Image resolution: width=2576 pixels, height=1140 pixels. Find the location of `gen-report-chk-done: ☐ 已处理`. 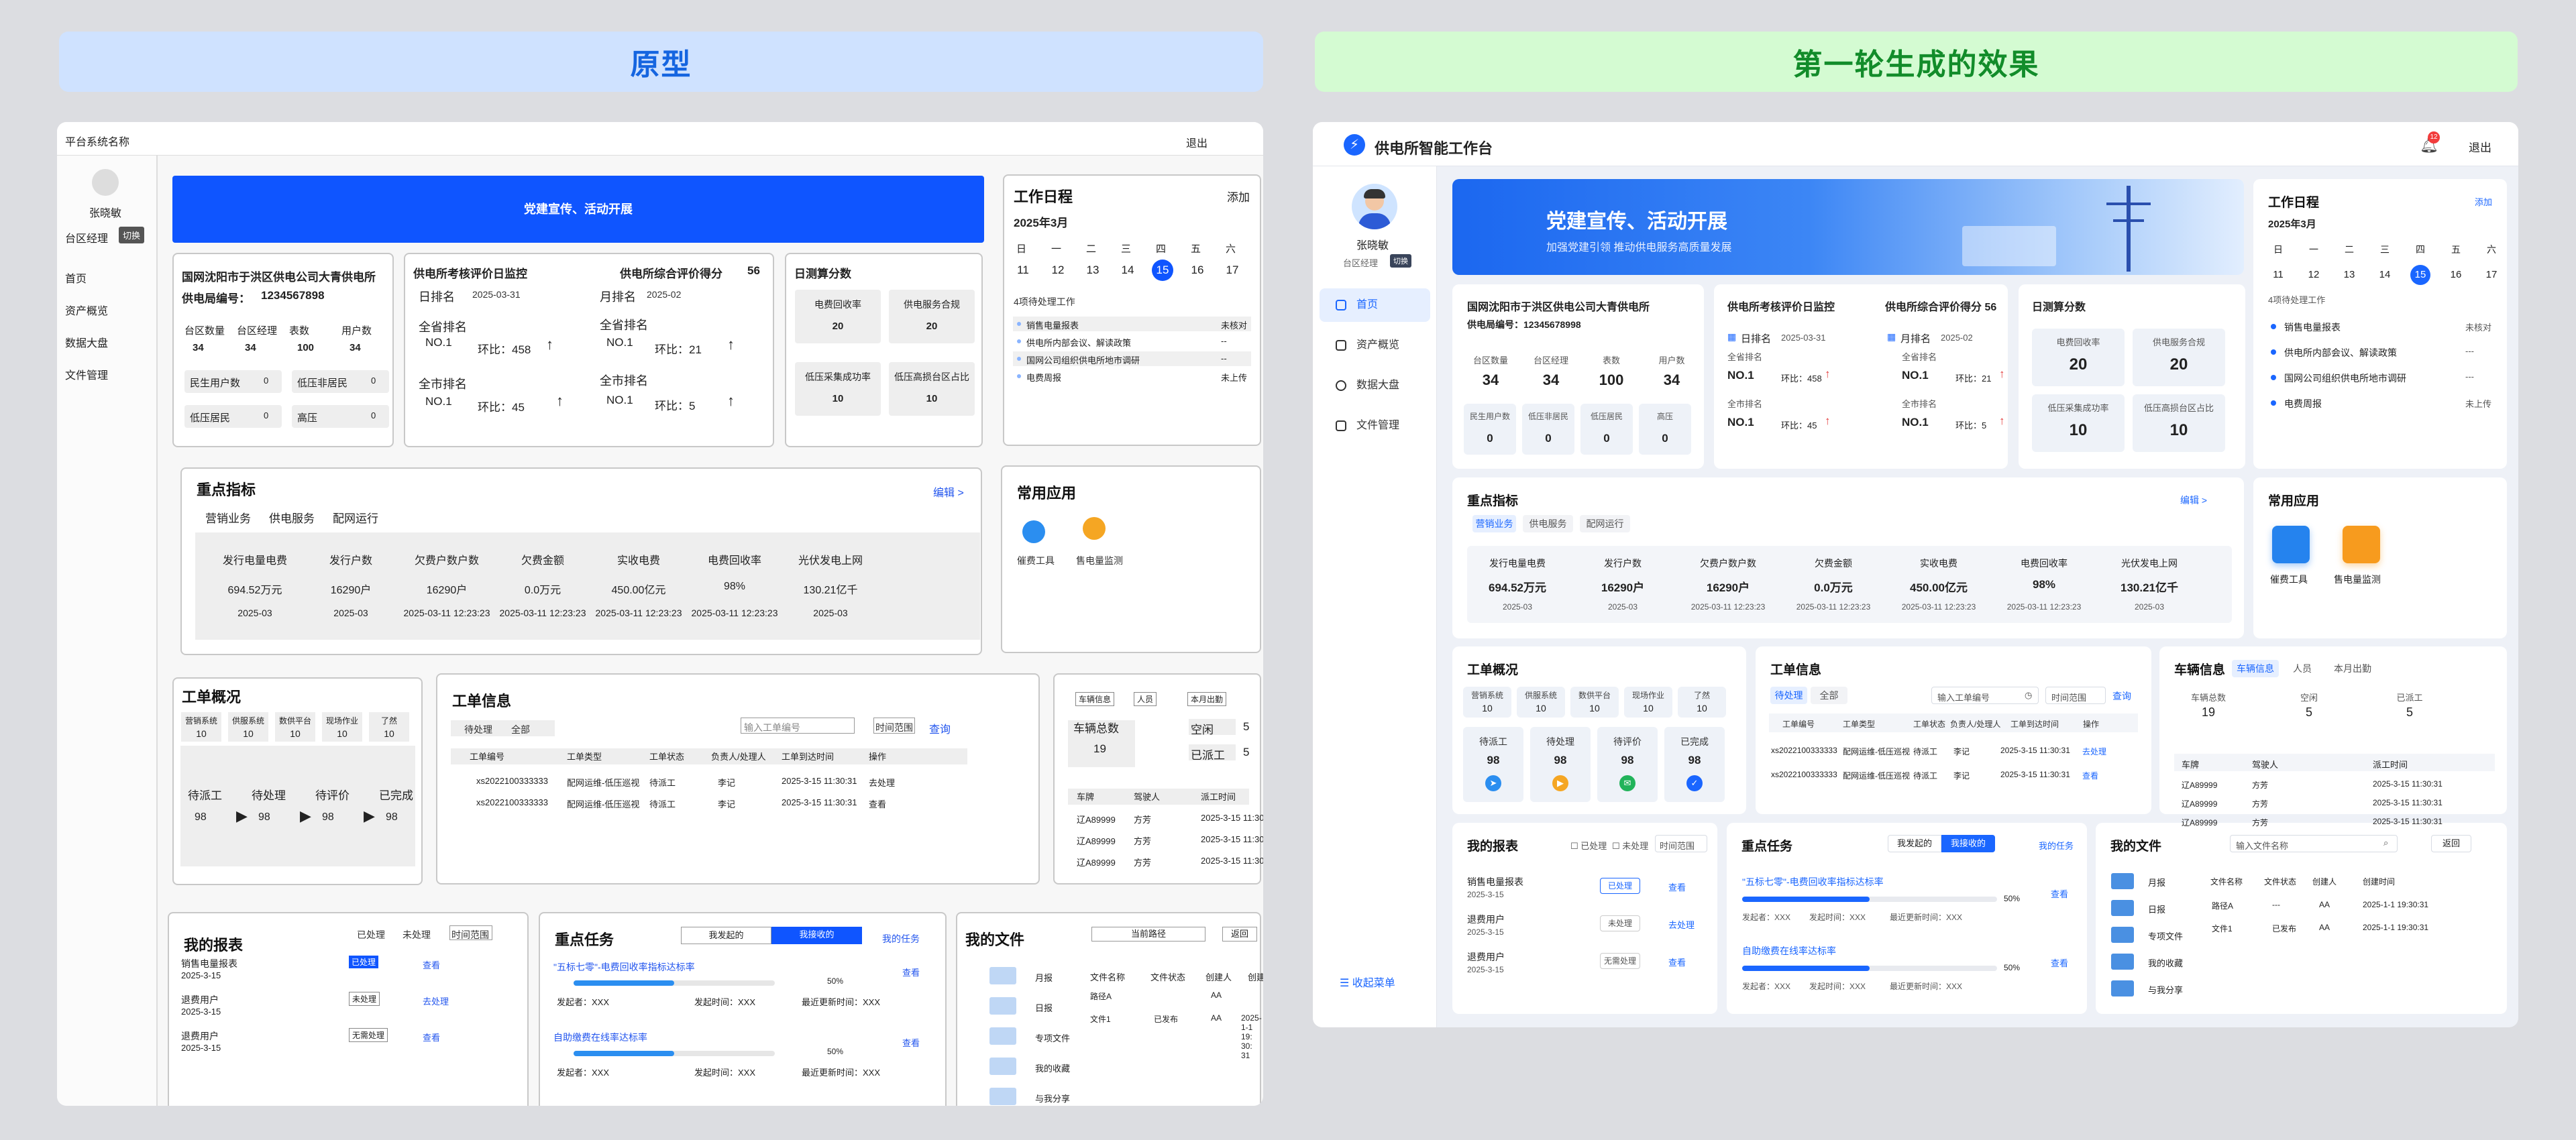

gen-report-chk-done: ☐ 已处理 is located at coordinates (1588, 845).